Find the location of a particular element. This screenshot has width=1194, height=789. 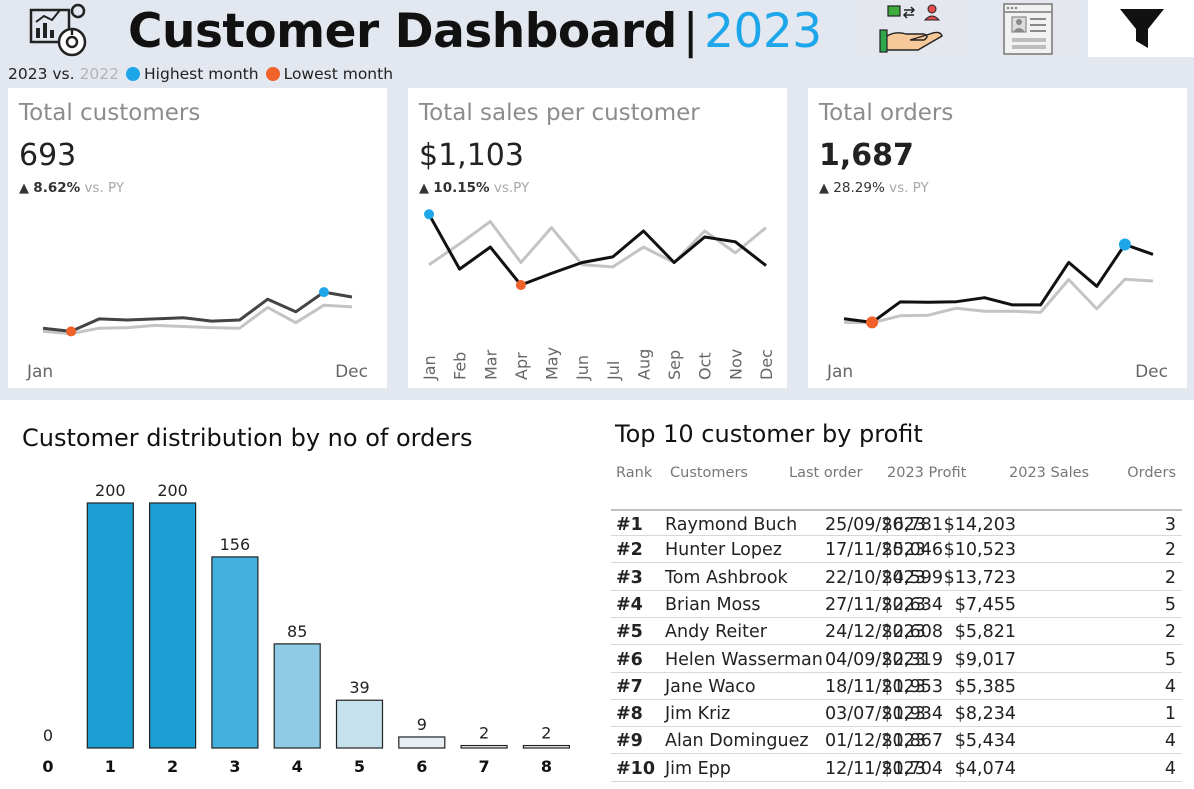

orders-cell: 2 is located at coordinates (1170, 550).